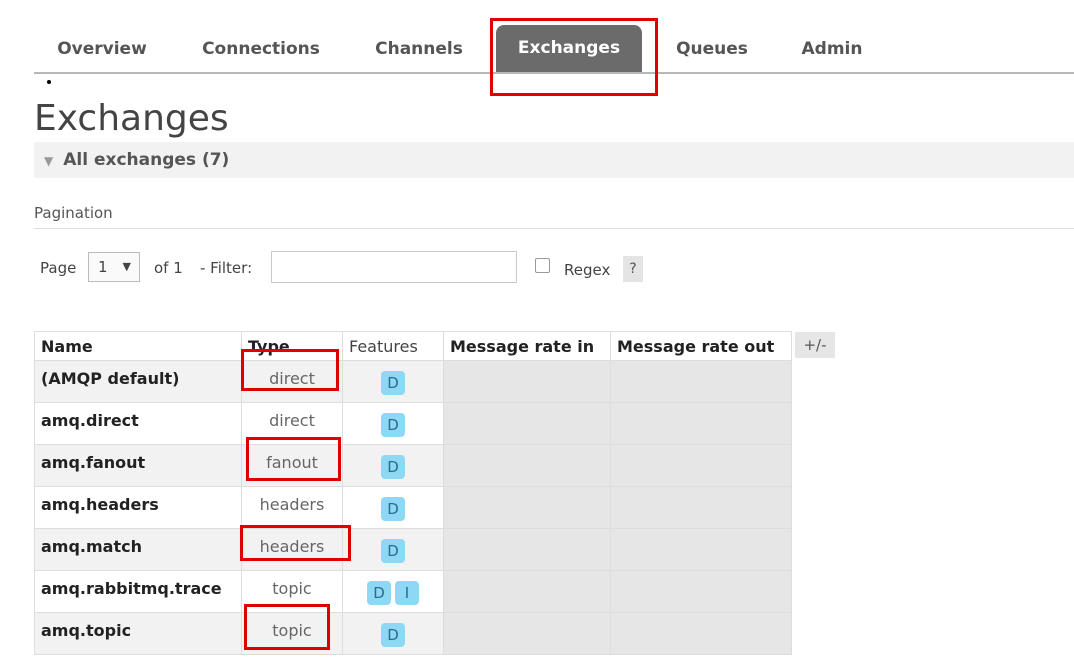 This screenshot has width=1074, height=668. Describe the element at coordinates (394, 267) in the screenshot. I see `filter-input` at that location.